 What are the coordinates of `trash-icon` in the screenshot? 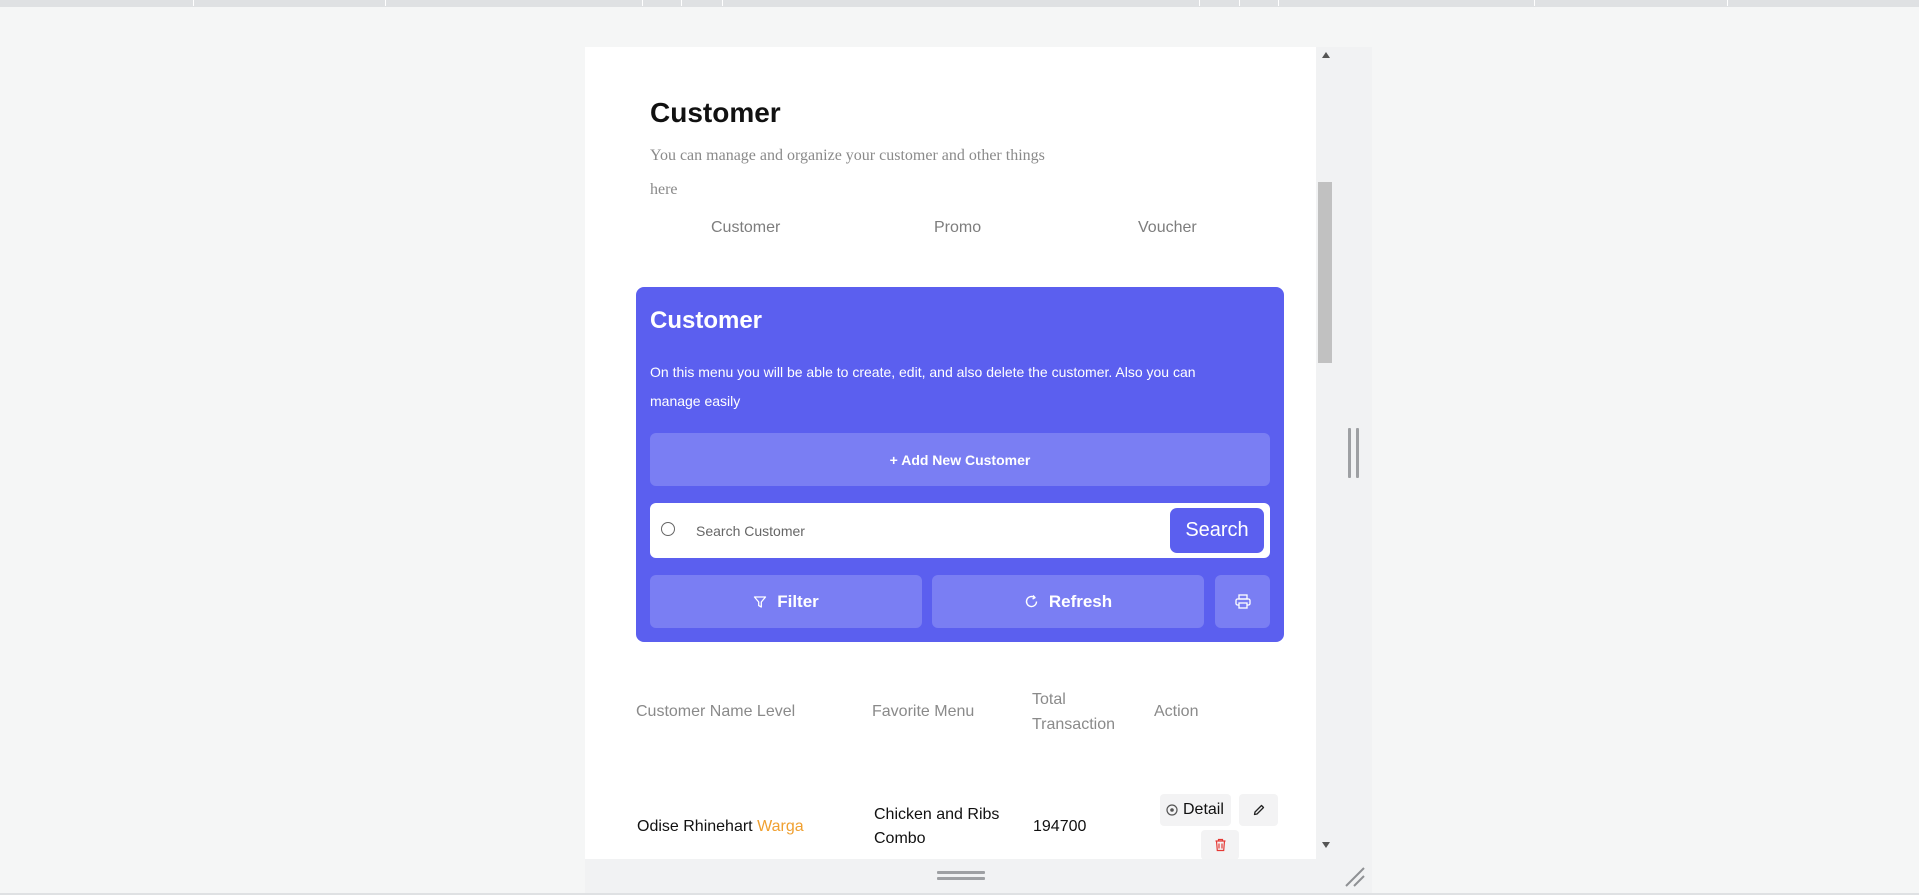 It's located at (1220, 845).